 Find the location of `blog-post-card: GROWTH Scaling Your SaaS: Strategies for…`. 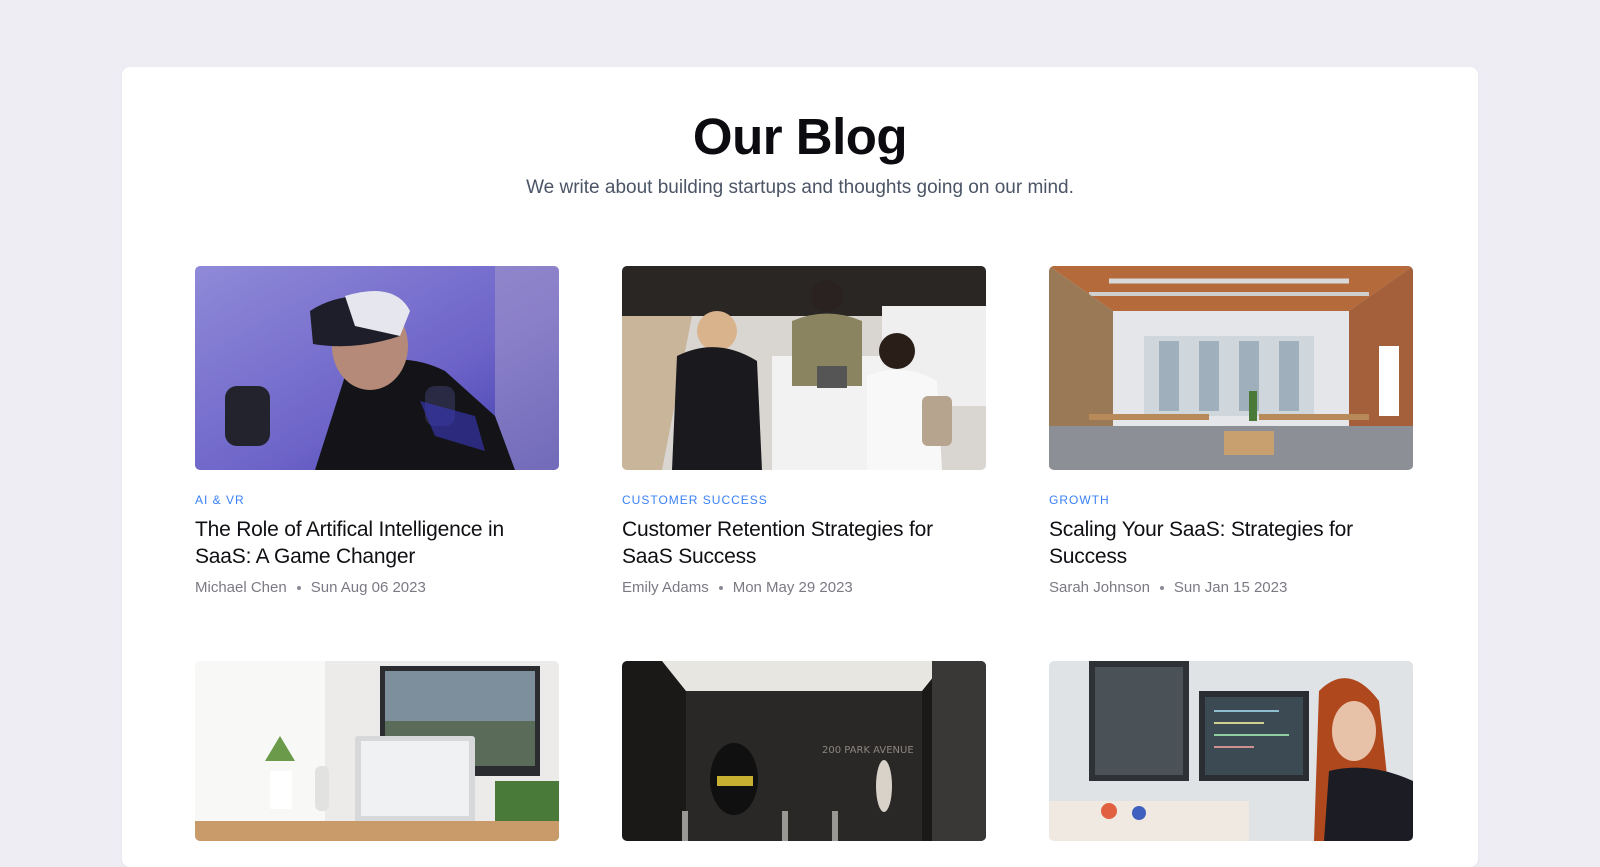

blog-post-card: GROWTH Scaling Your SaaS: Strategies for… is located at coordinates (1231, 431).